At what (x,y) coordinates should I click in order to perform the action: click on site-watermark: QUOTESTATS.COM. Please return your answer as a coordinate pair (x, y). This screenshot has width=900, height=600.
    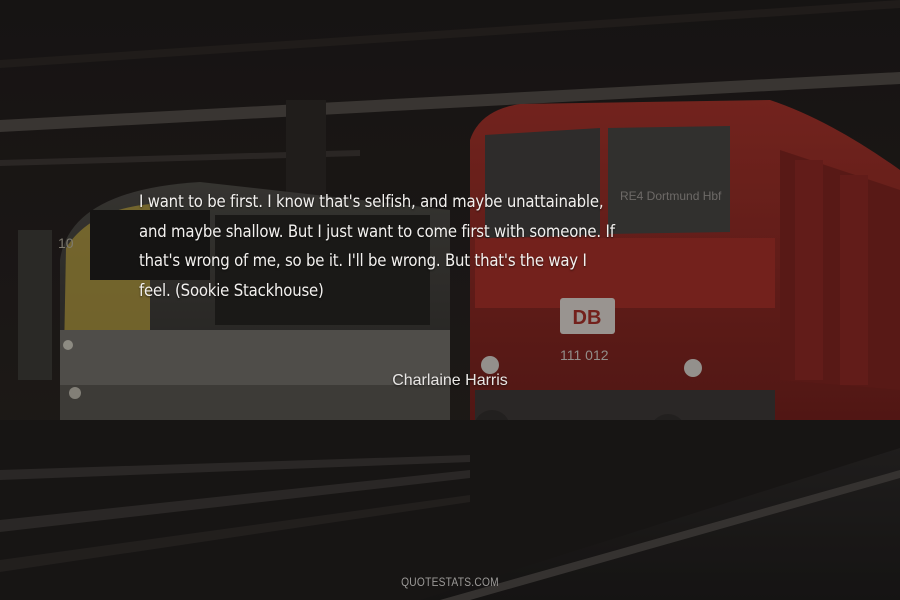
    Looking at the image, I should click on (450, 582).